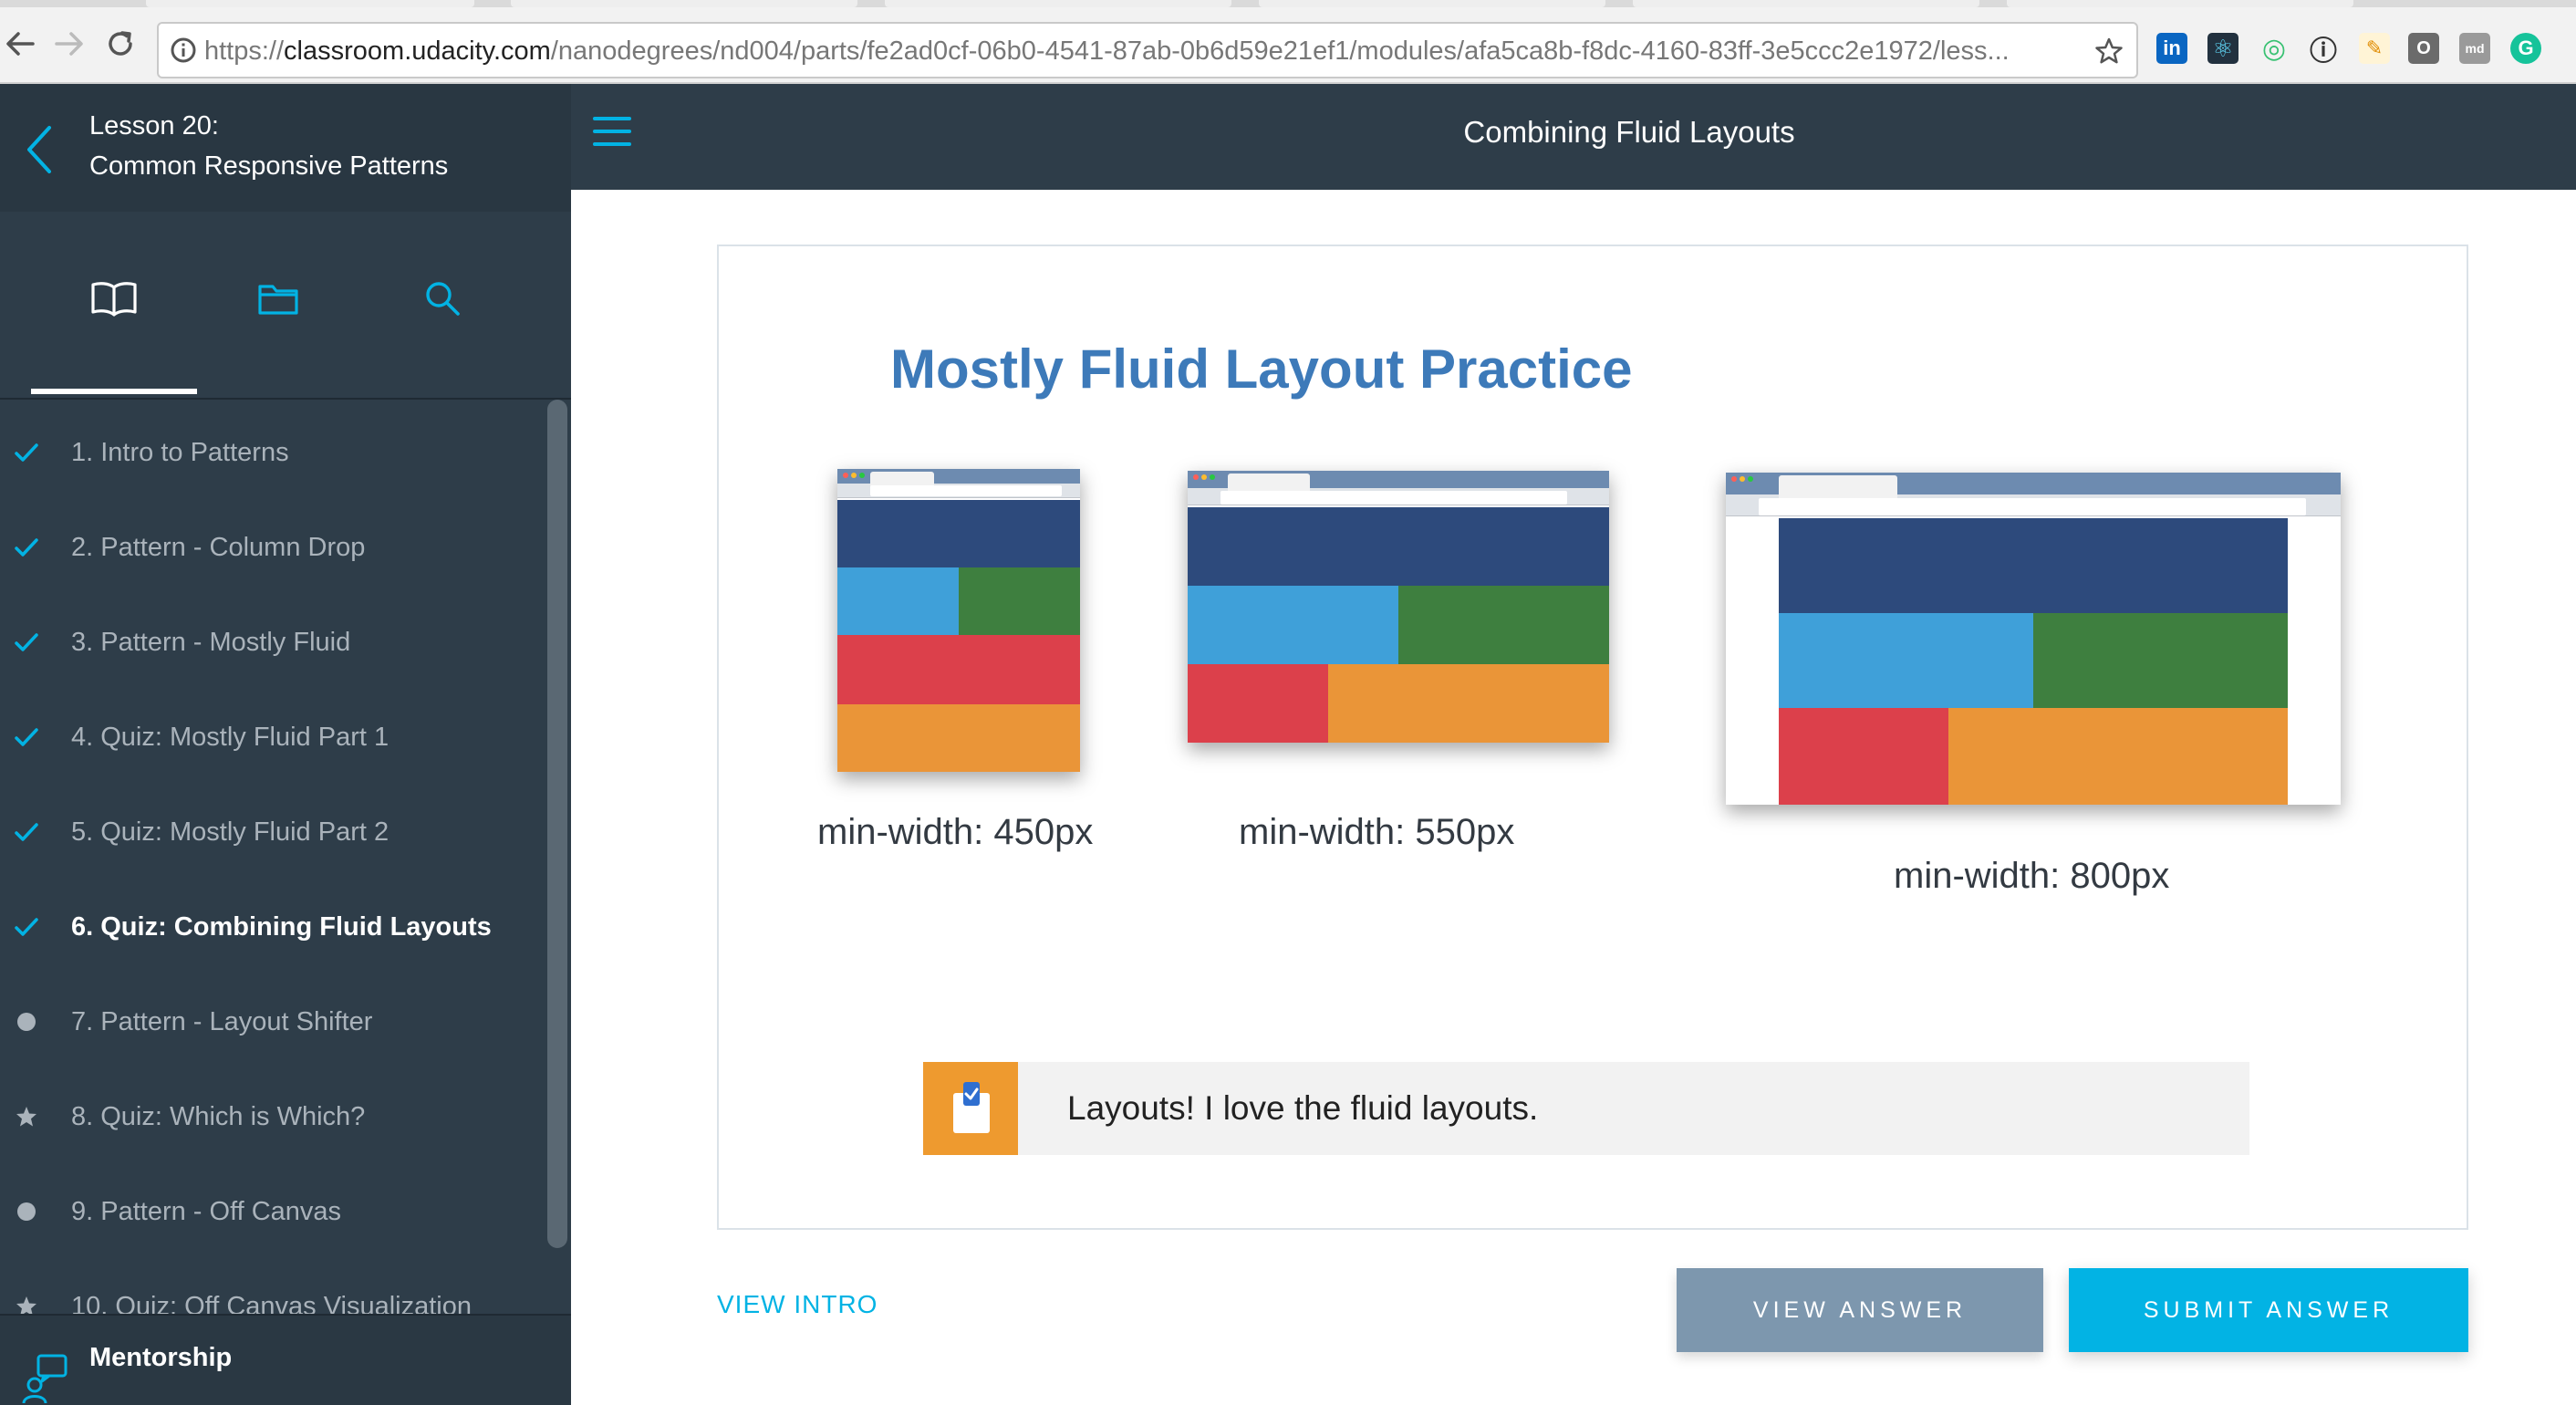 This screenshot has width=2576, height=1405. I want to click on screenshot-caption: min-width: 450px, so click(955, 832).